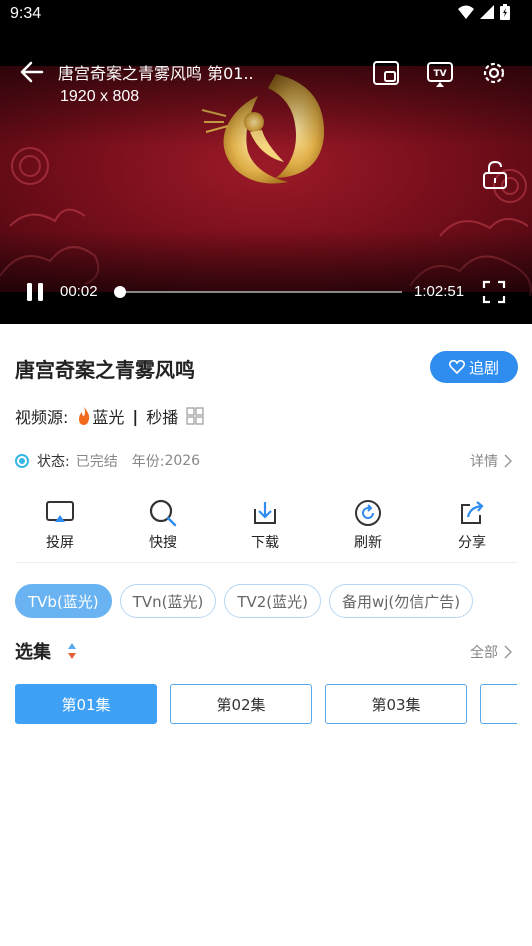  I want to click on grid-icon, so click(195, 416).